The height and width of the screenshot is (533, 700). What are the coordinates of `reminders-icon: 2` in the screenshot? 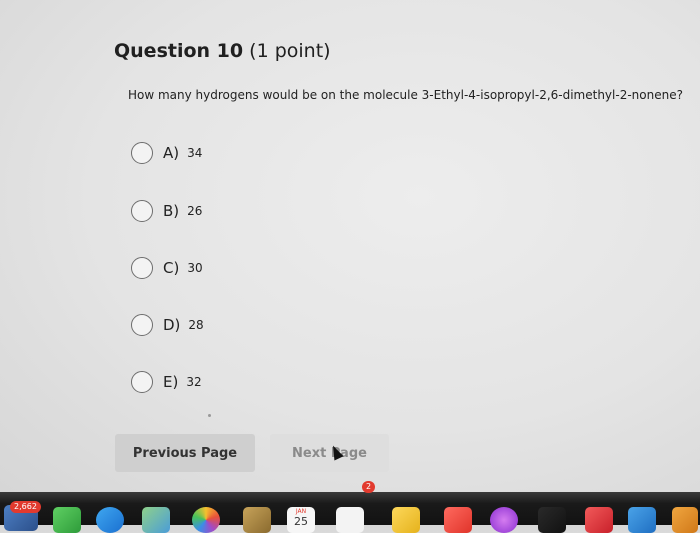 It's located at (356, 507).